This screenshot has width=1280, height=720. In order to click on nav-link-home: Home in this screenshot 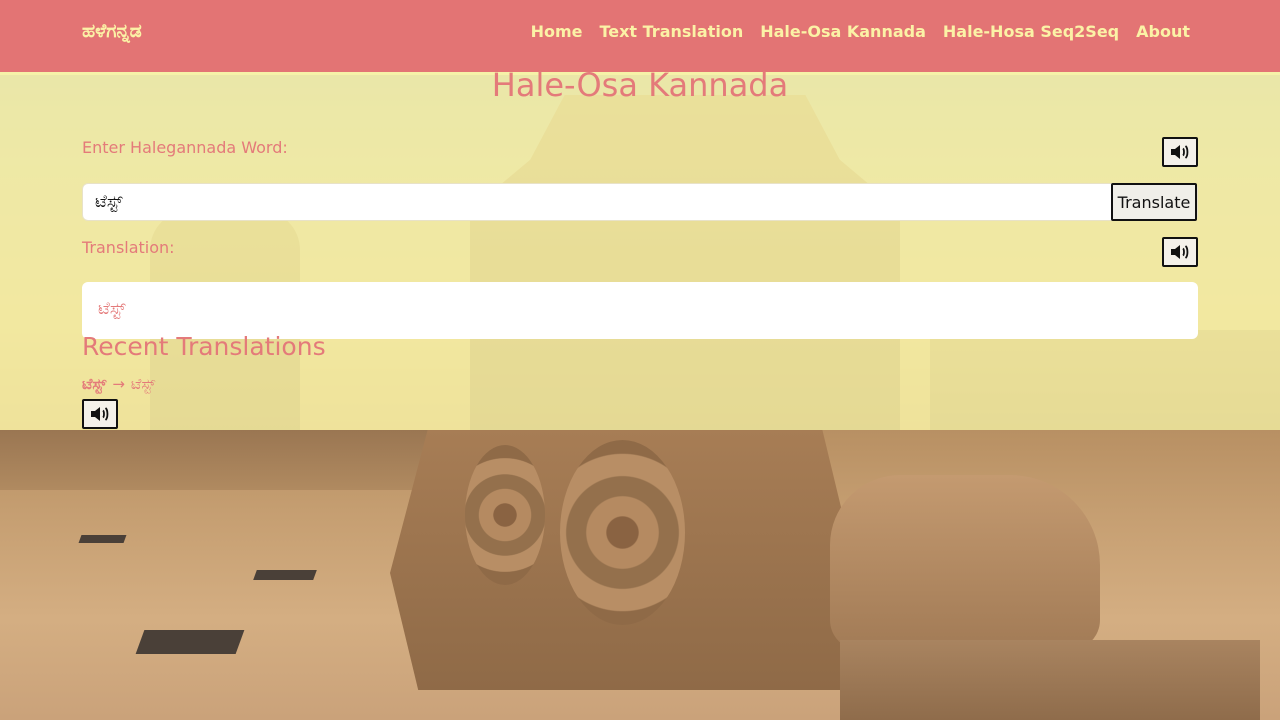, I will do `click(557, 31)`.